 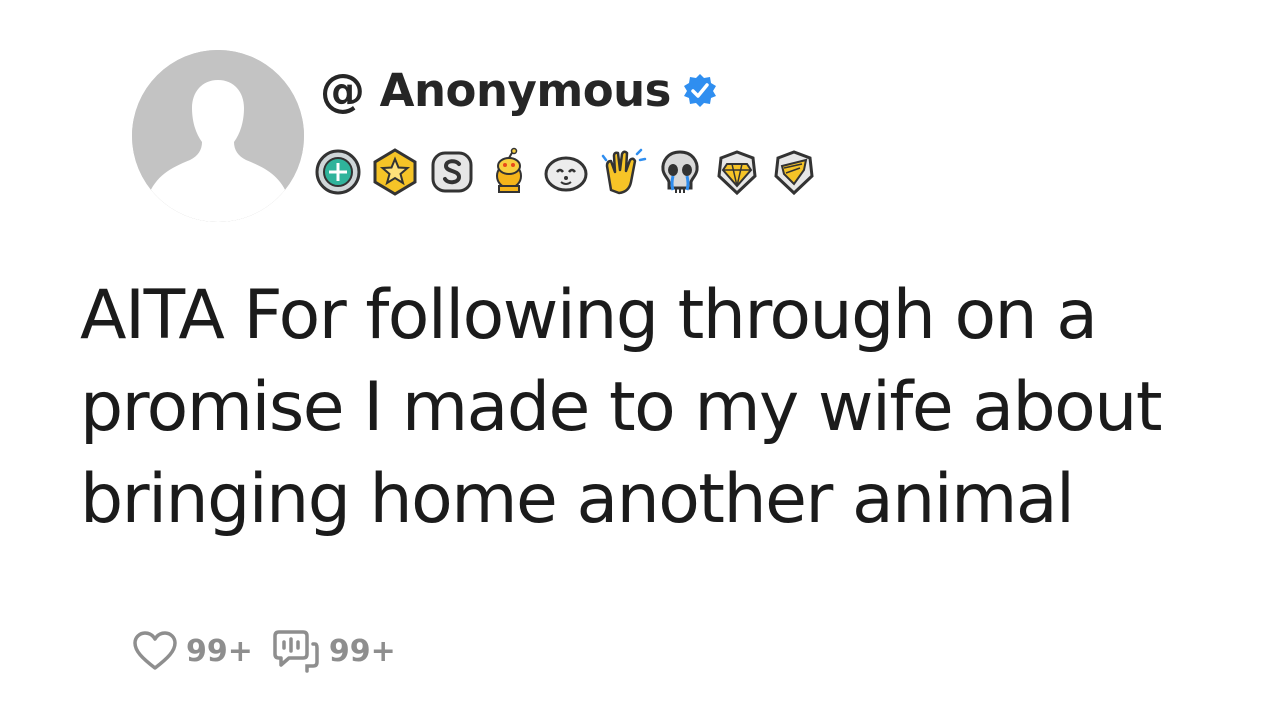 I want to click on post-stats: 99+ 99+, so click(x=273, y=651).